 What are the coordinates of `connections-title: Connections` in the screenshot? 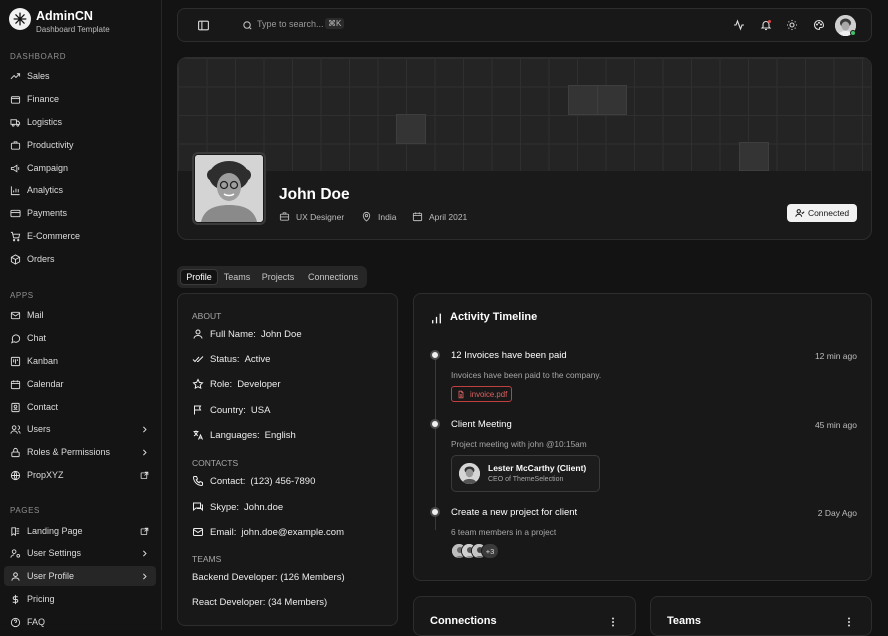 It's located at (463, 621).